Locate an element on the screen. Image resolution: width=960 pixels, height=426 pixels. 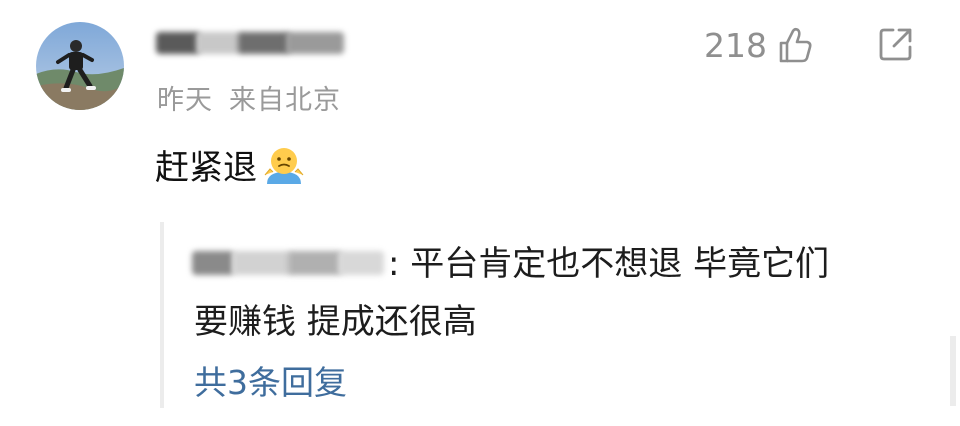
comment-time: 昨天 is located at coordinates (185, 100).